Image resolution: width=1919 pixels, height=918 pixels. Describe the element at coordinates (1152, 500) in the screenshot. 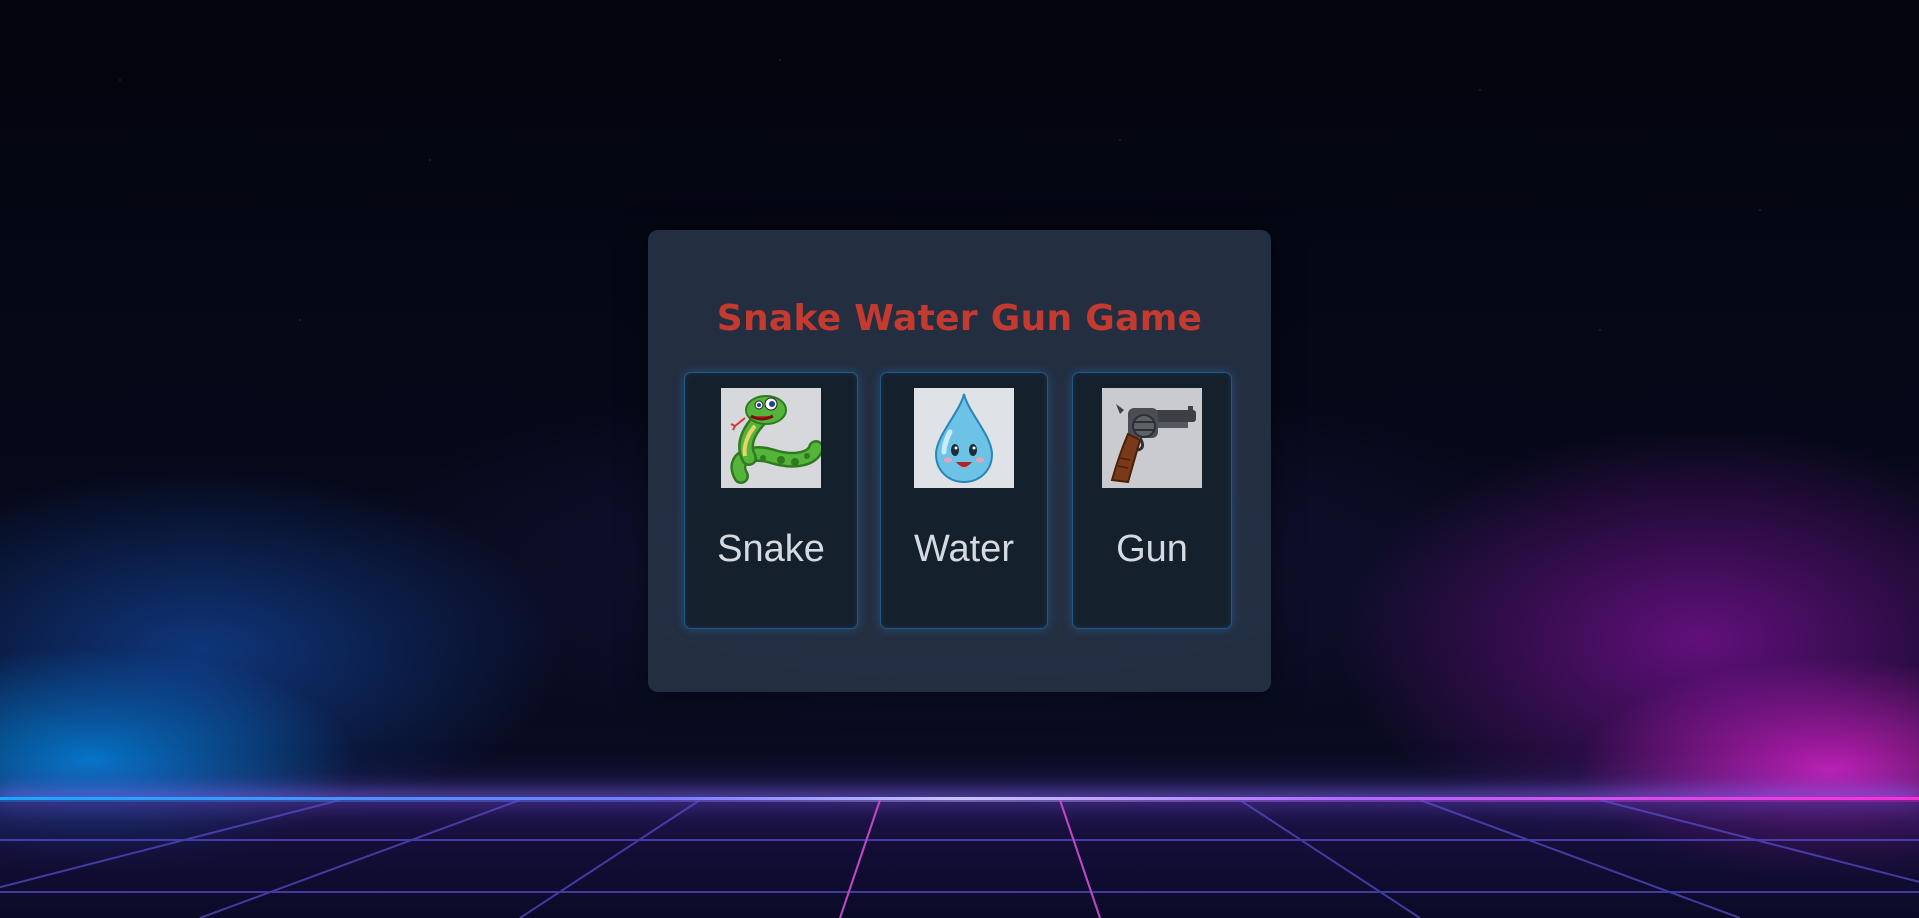

I see `choice-gun: Gun` at that location.